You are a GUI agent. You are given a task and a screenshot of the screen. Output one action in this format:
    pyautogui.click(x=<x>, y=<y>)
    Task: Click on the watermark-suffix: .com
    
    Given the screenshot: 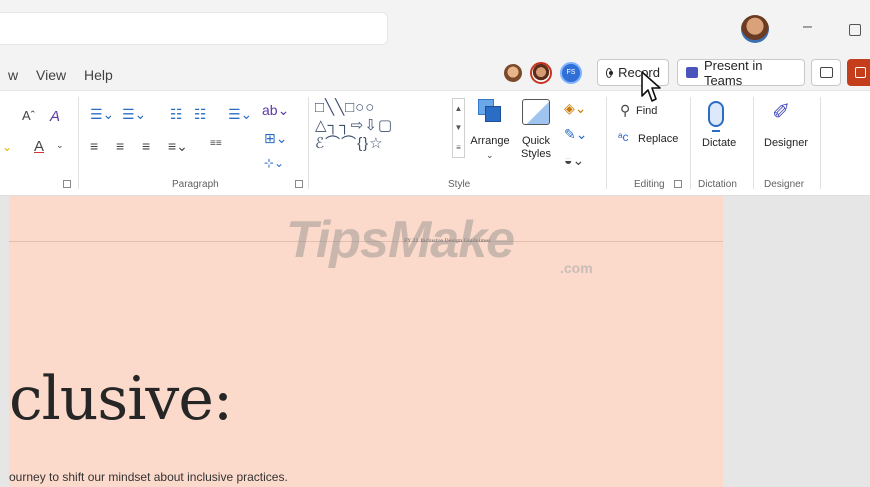 What is the action you would take?
    pyautogui.click(x=576, y=268)
    